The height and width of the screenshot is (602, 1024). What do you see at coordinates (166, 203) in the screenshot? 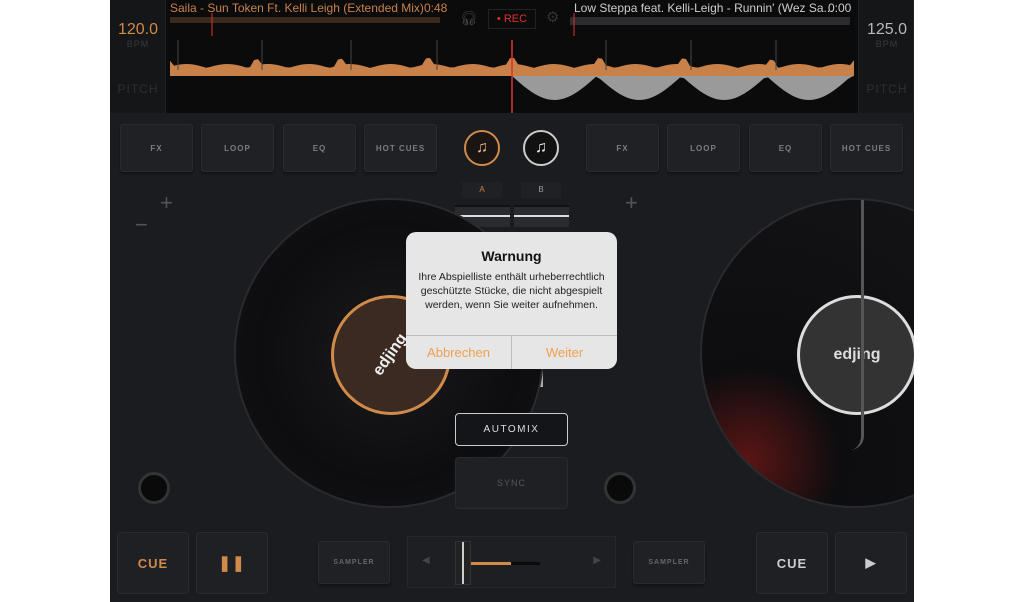
I see `deck-a-plus-icon: +` at bounding box center [166, 203].